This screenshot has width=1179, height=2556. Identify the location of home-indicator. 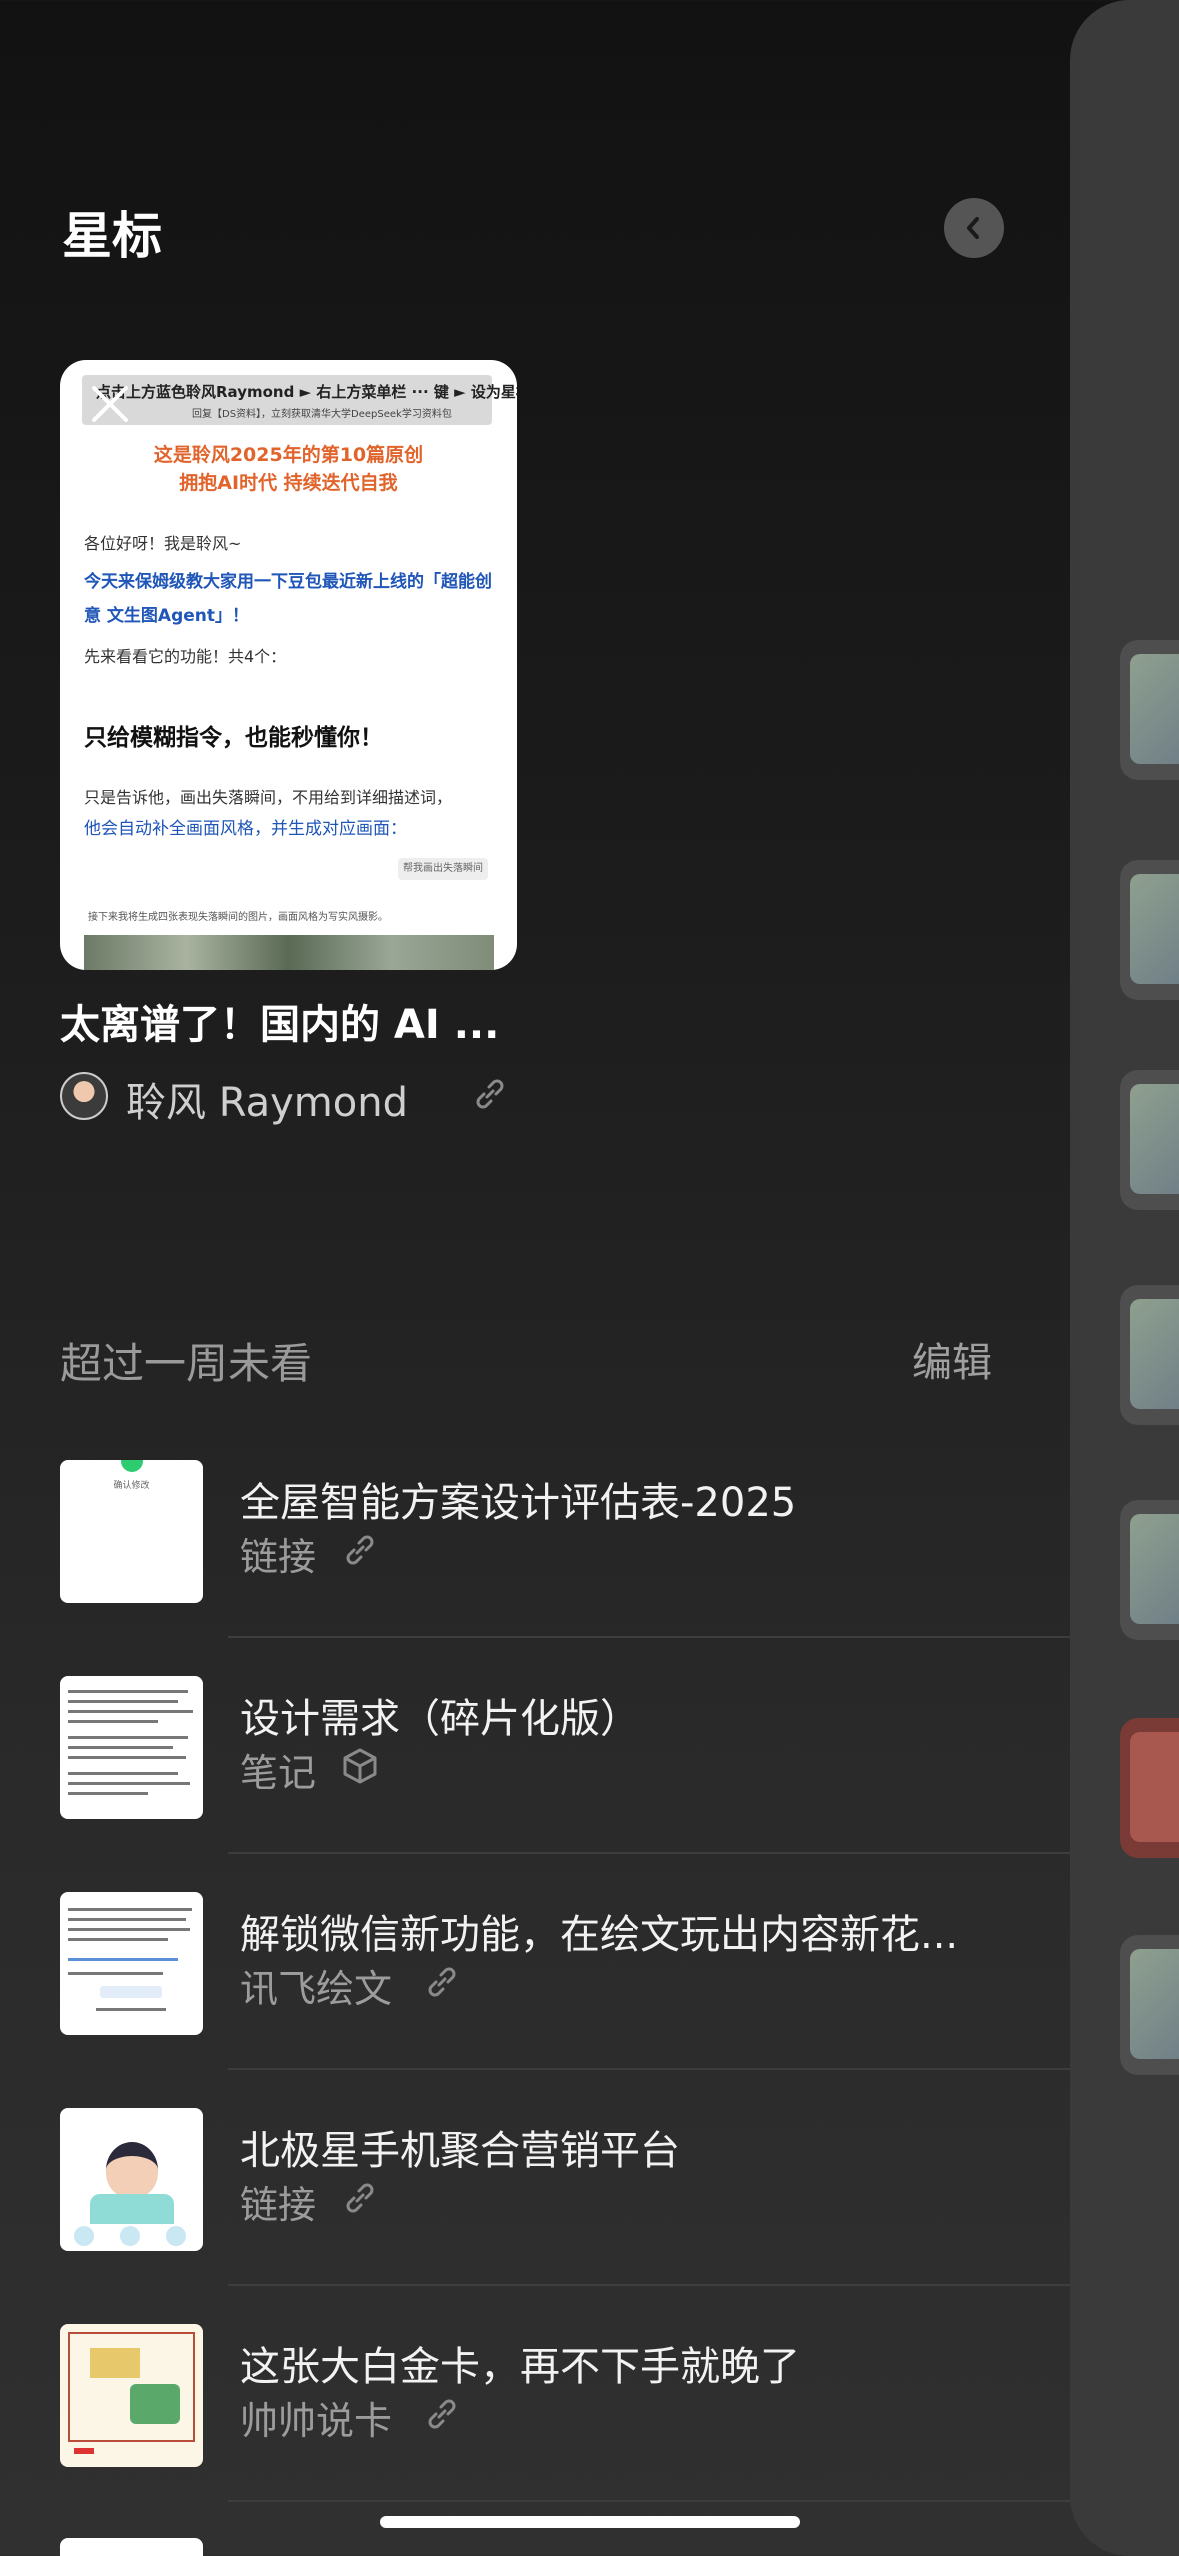
(590, 2522).